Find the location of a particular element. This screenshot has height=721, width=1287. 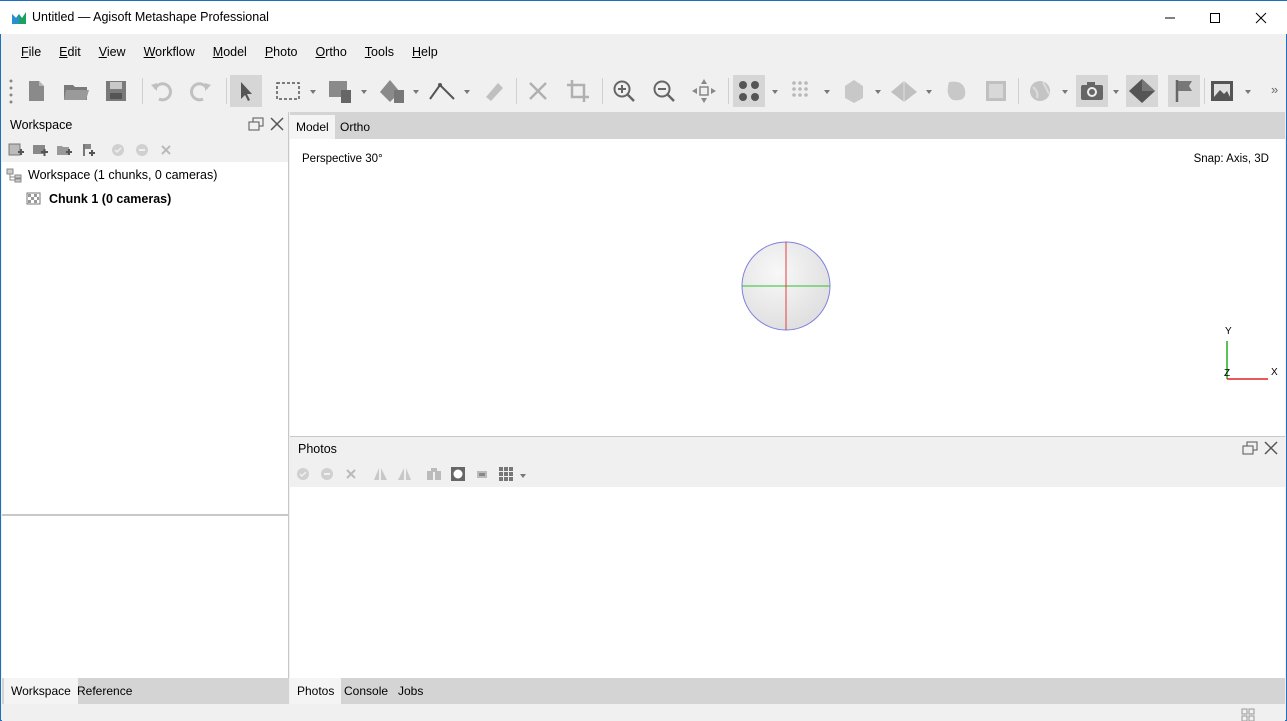

save-button is located at coordinates (116, 91).